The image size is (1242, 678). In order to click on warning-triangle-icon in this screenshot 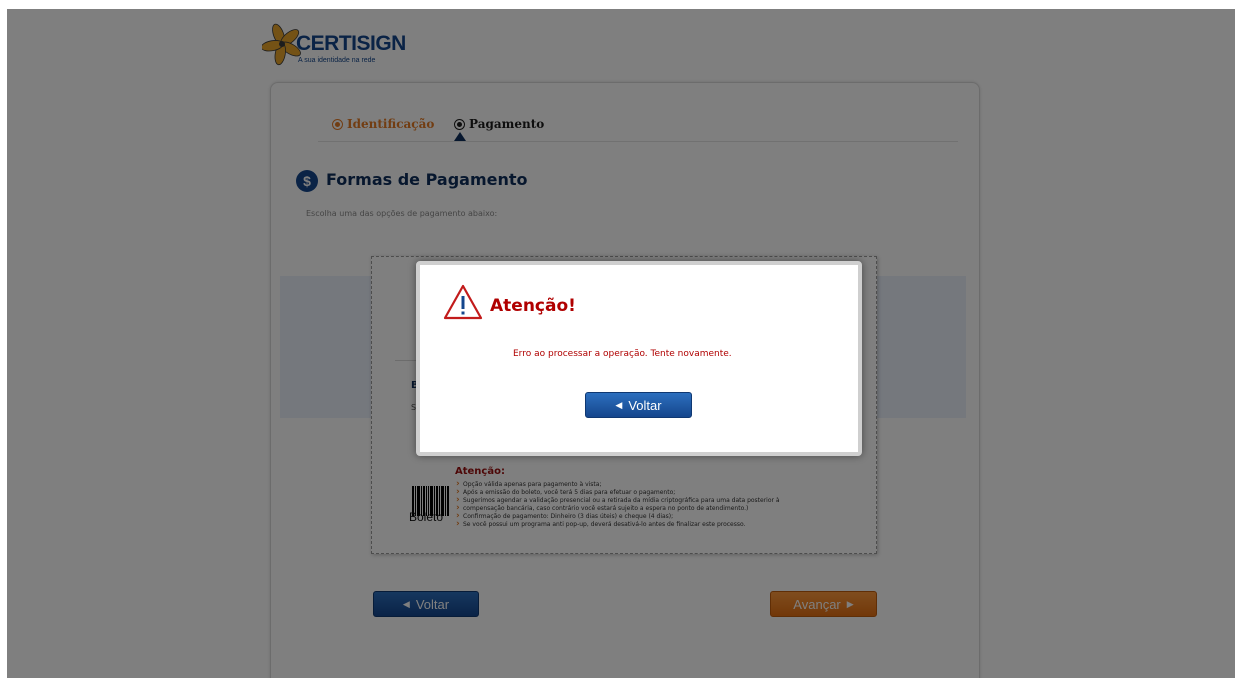, I will do `click(463, 302)`.